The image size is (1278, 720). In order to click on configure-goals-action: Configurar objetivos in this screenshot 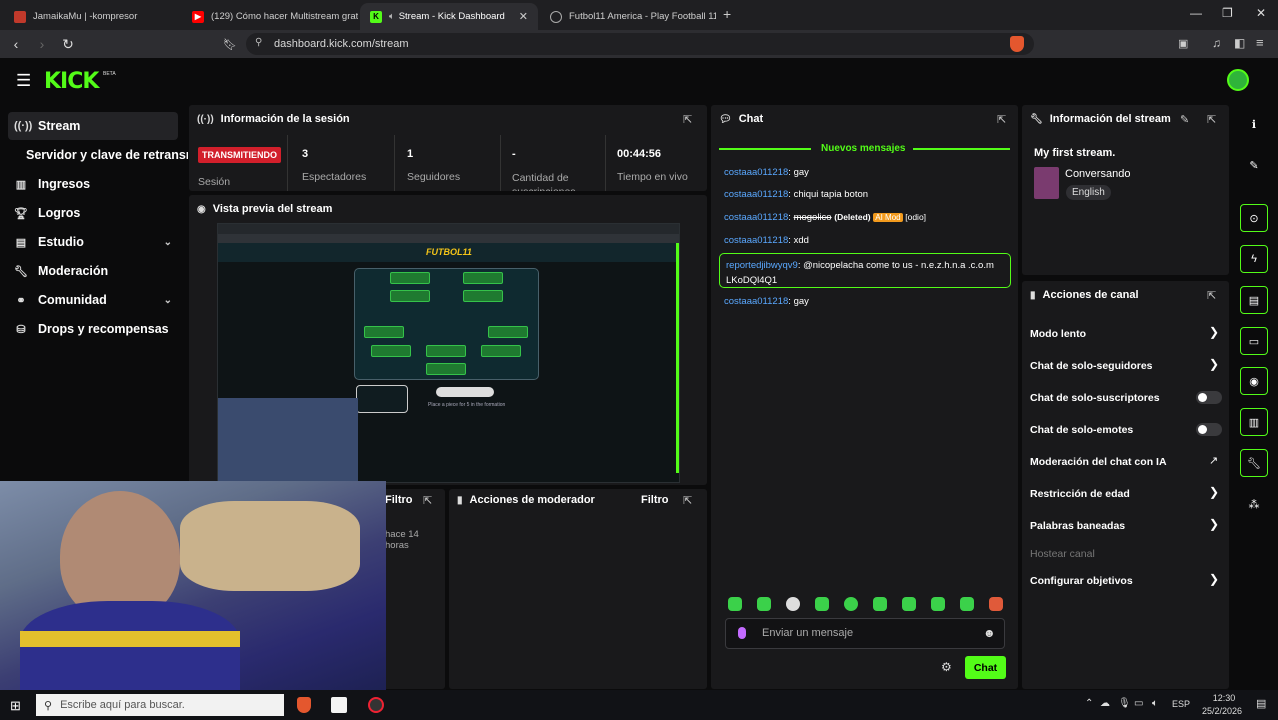, I will do `click(1081, 581)`.